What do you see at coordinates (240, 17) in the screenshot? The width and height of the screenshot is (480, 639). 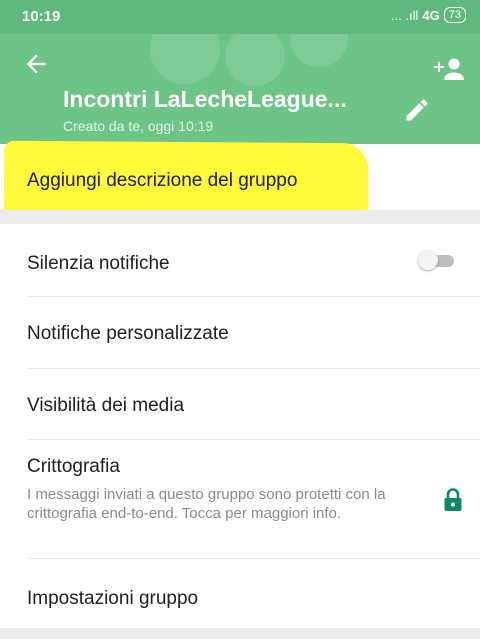 I see `status-bar: 10:19 ... .ıll 4G 73` at bounding box center [240, 17].